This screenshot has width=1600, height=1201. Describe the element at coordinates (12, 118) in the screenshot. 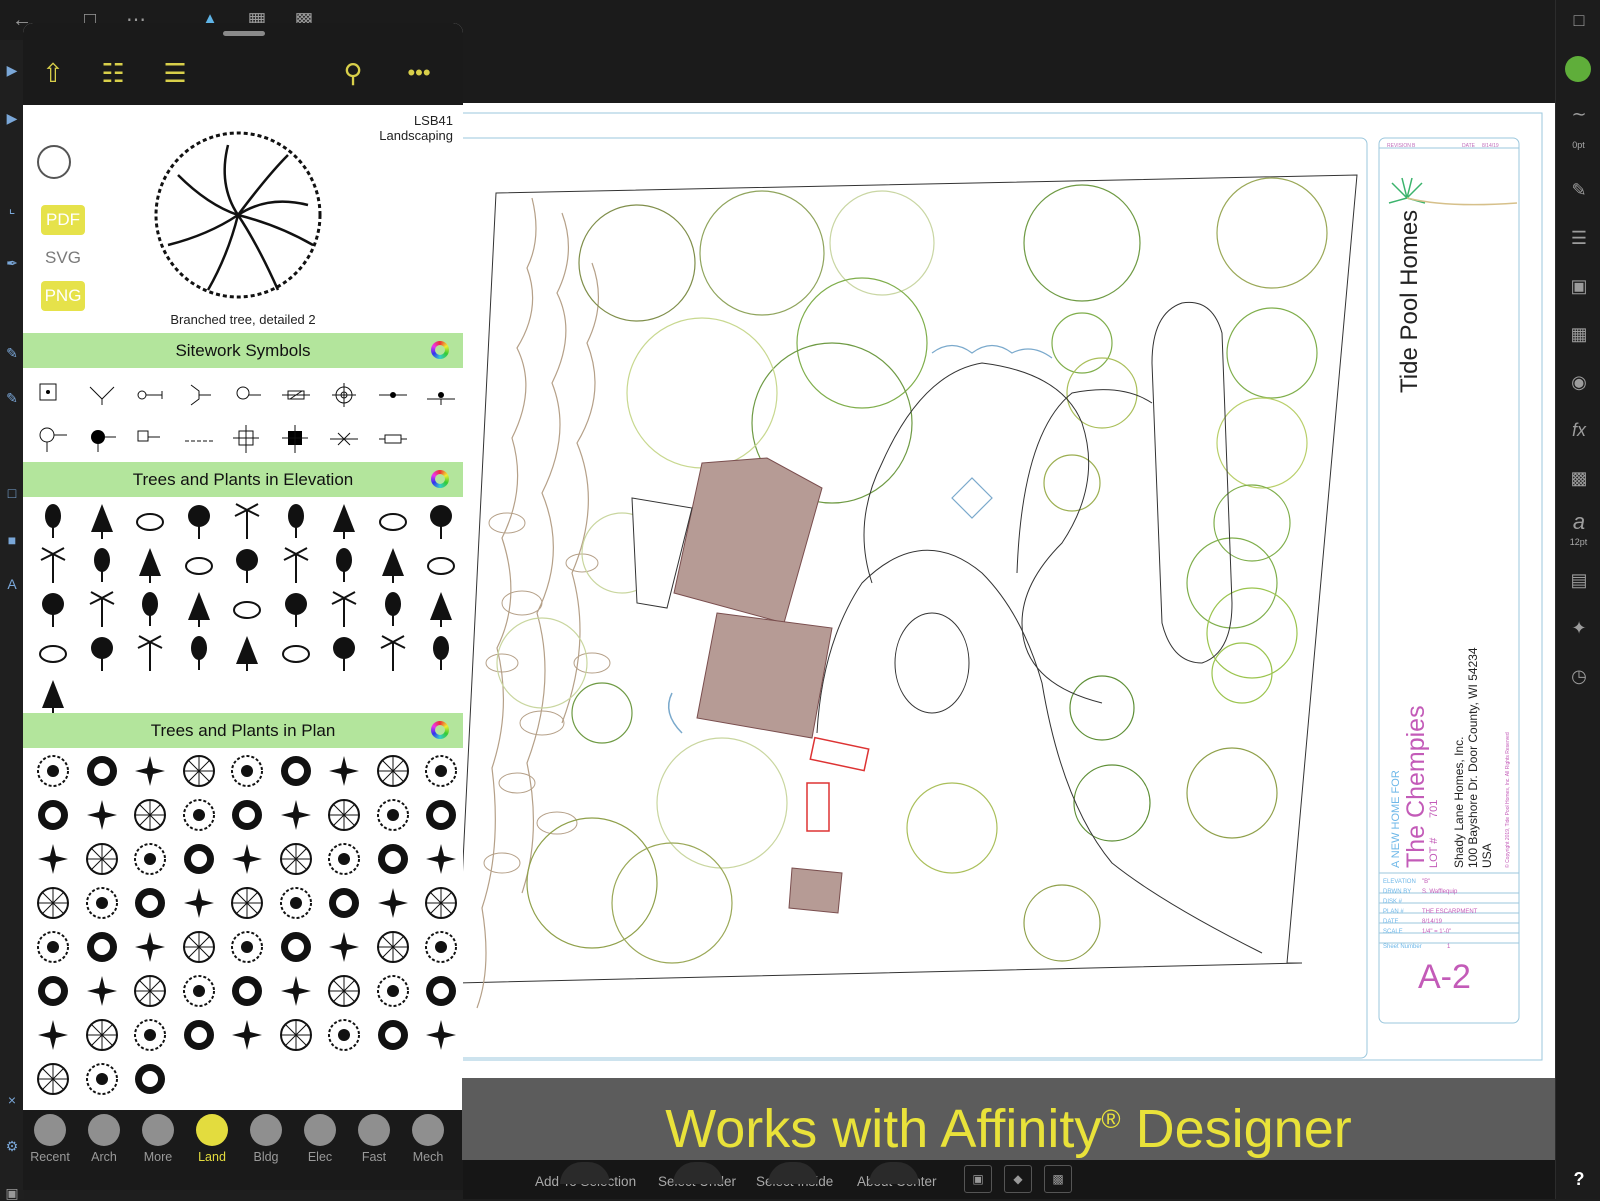

I see `node-tool-icon: ▶` at that location.